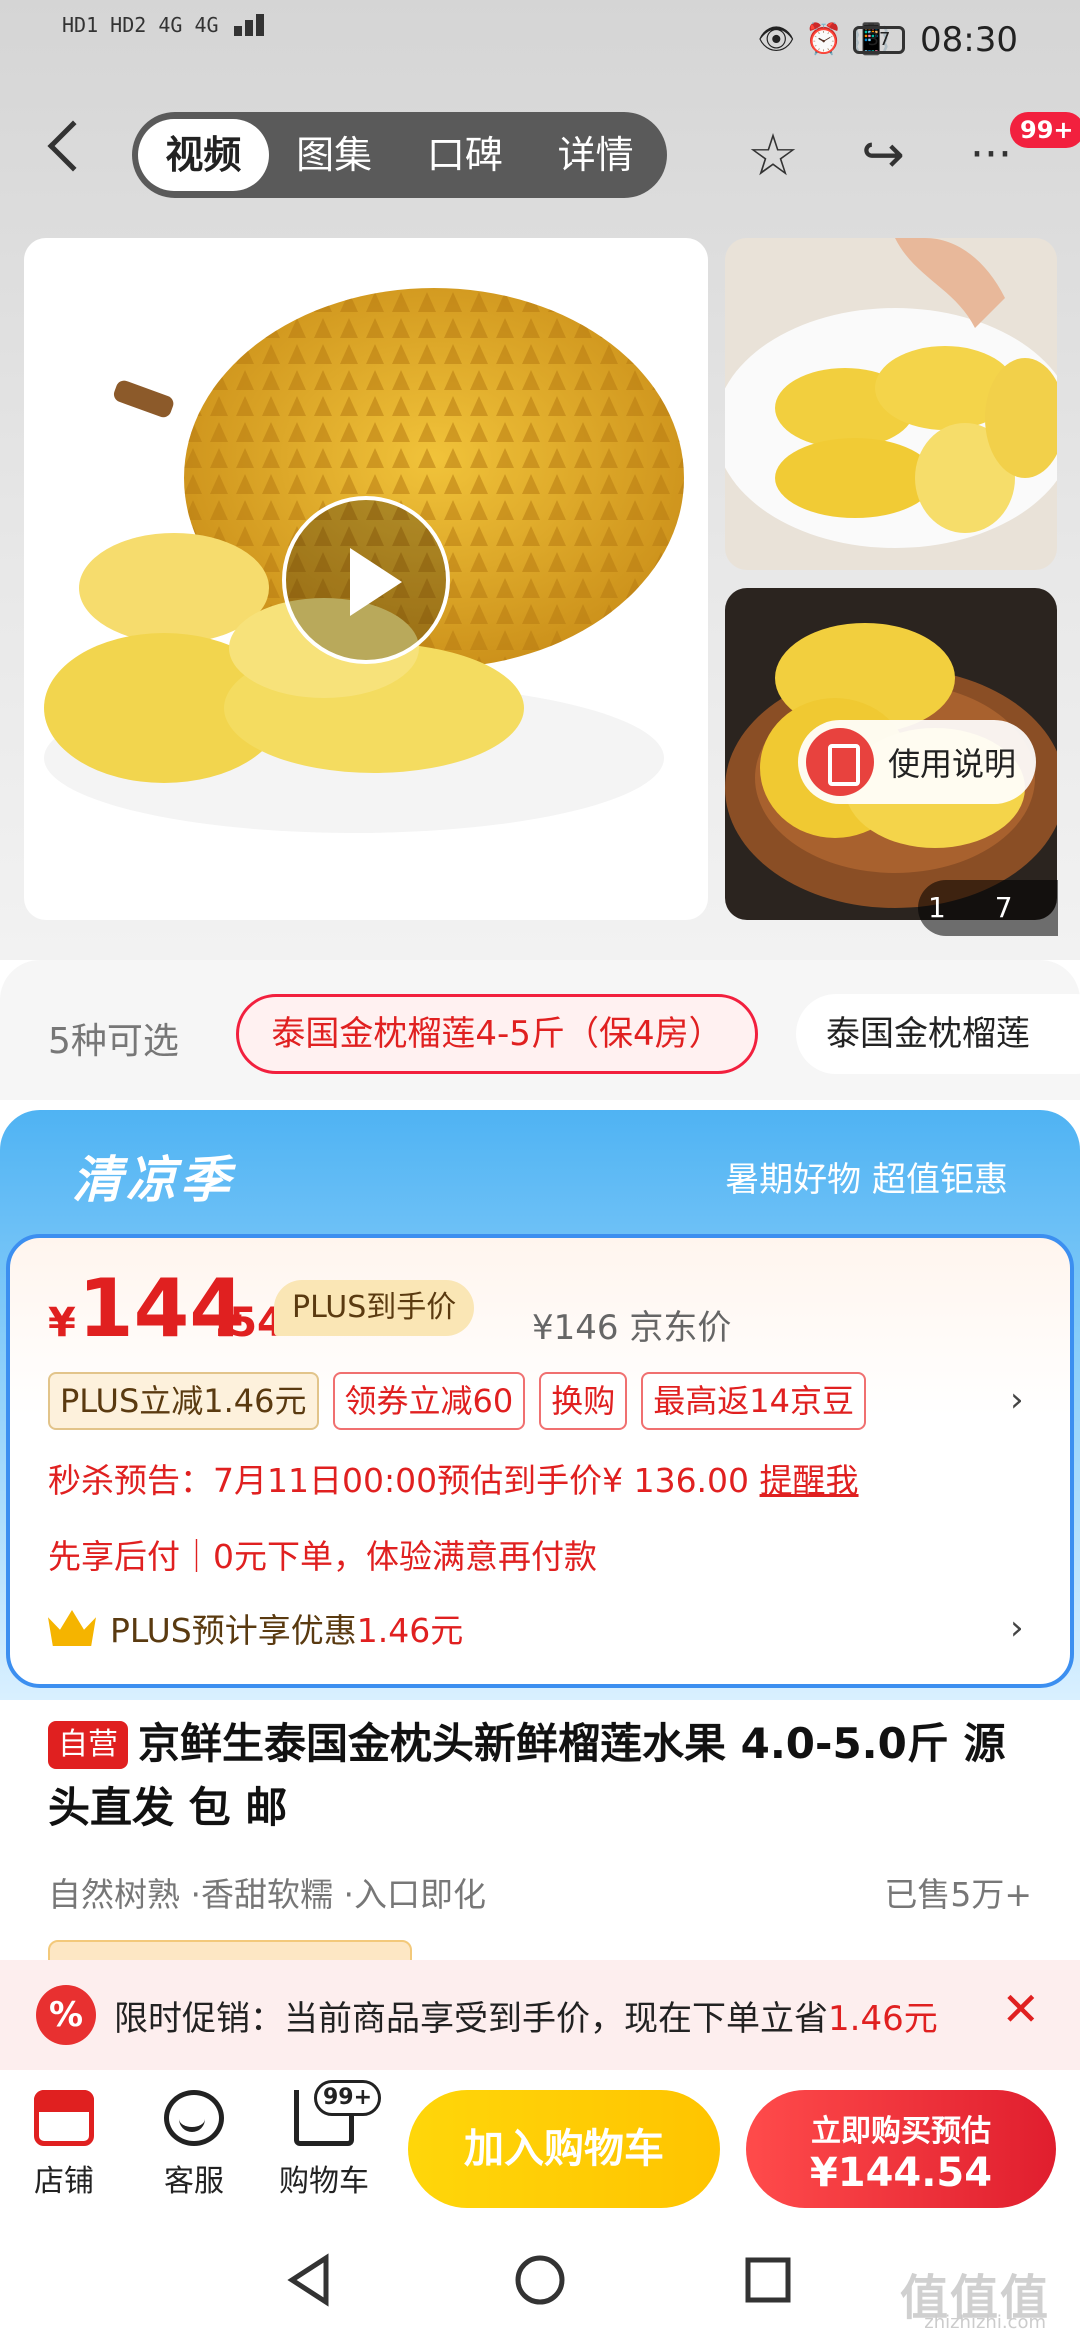 The height and width of the screenshot is (2340, 1080). I want to click on shop-icon, so click(64, 2118).